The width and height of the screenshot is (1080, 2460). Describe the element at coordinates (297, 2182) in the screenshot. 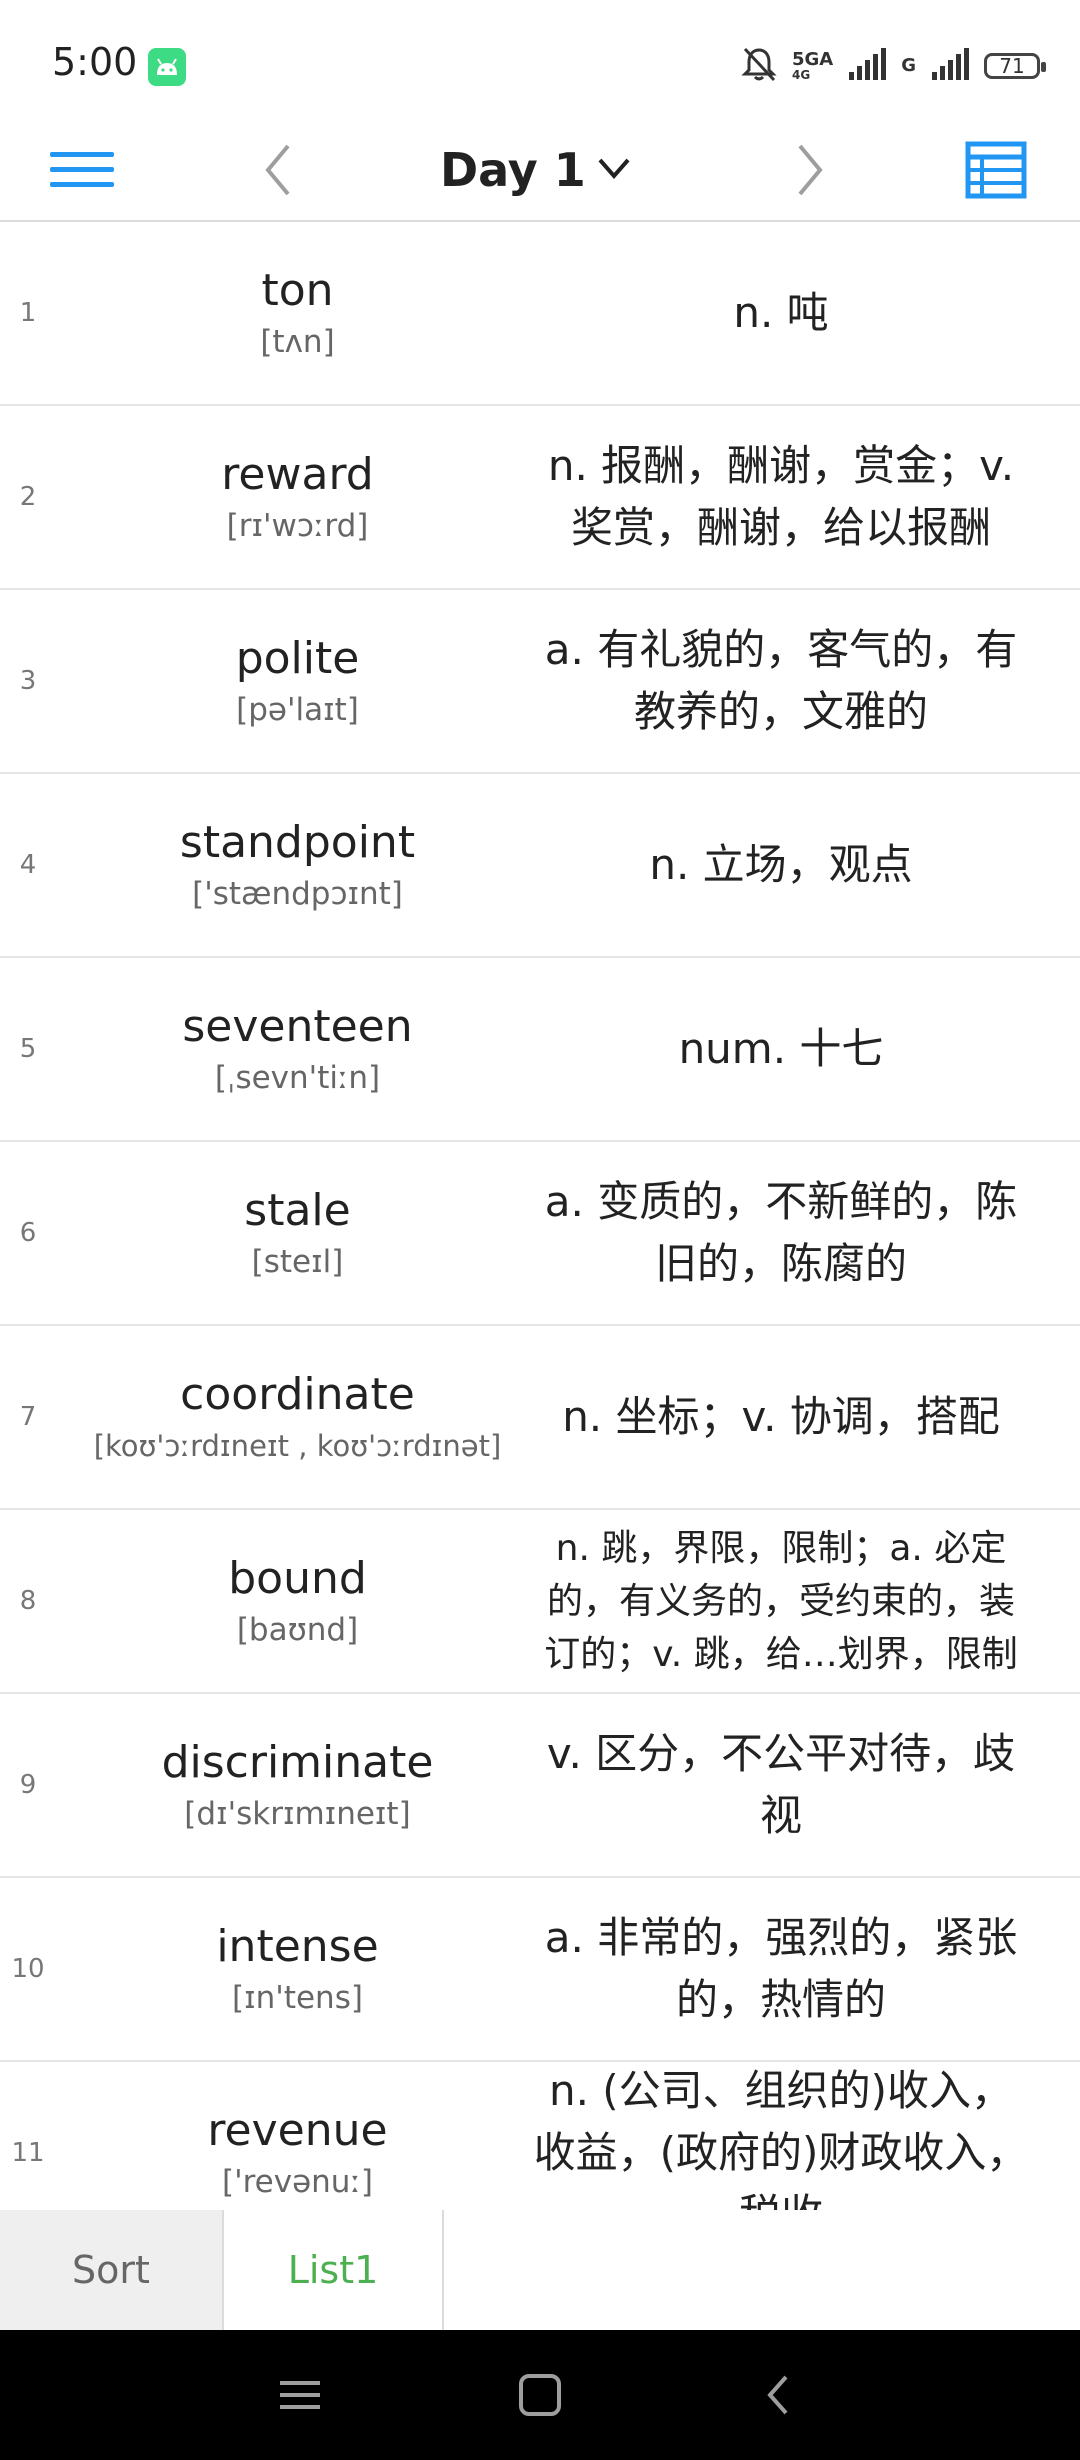

I see `phonetic: ['revənuː]` at that location.